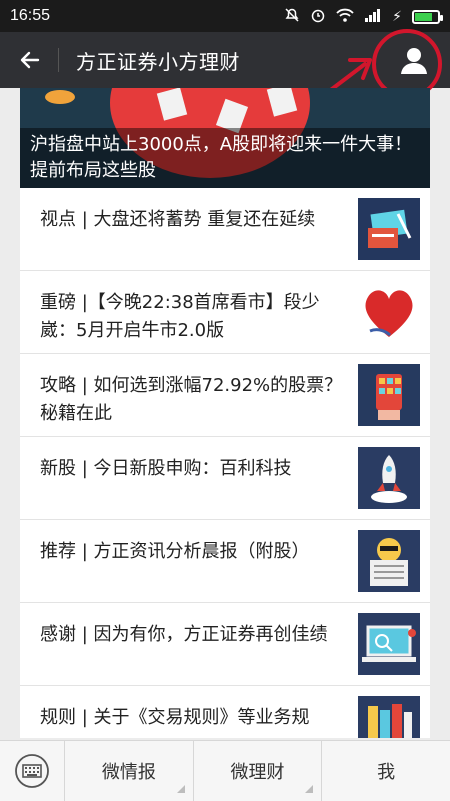 Image resolution: width=450 pixels, height=801 pixels. Describe the element at coordinates (30, 15) in the screenshot. I see `status-time: 16:55` at that location.